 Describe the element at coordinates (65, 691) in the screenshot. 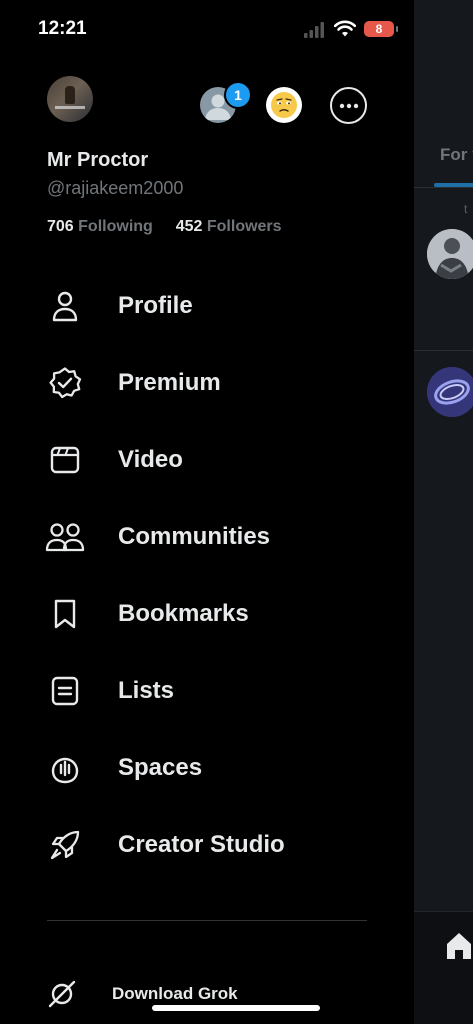

I see `list-icon` at that location.